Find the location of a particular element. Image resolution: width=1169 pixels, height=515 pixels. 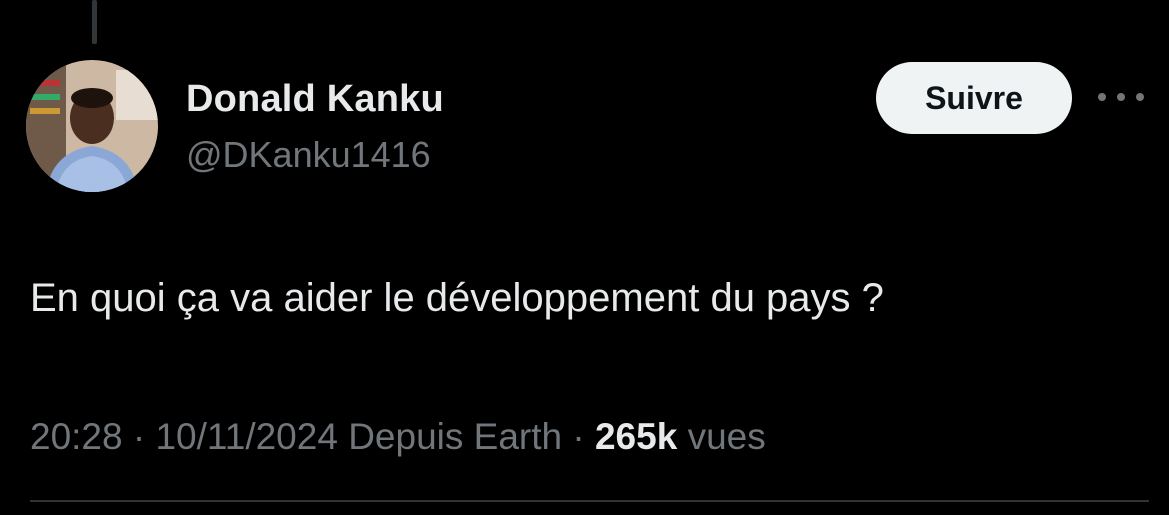

tweet-date: 10/11/2024 is located at coordinates (246, 436).